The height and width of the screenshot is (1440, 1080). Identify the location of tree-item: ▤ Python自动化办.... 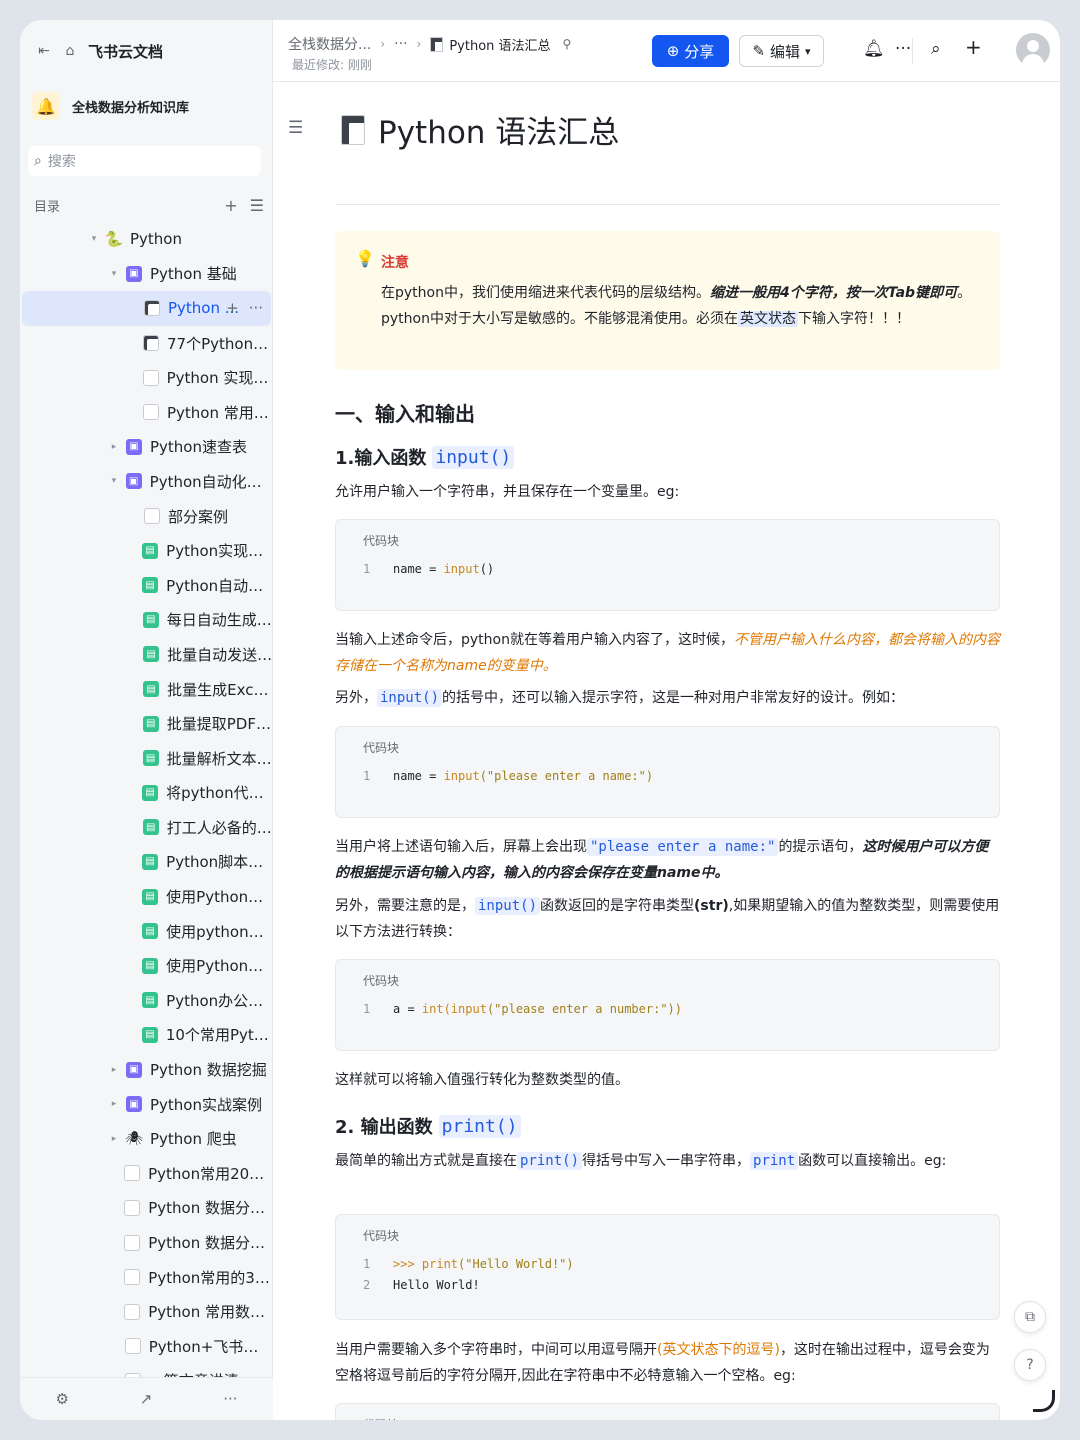
(146, 585).